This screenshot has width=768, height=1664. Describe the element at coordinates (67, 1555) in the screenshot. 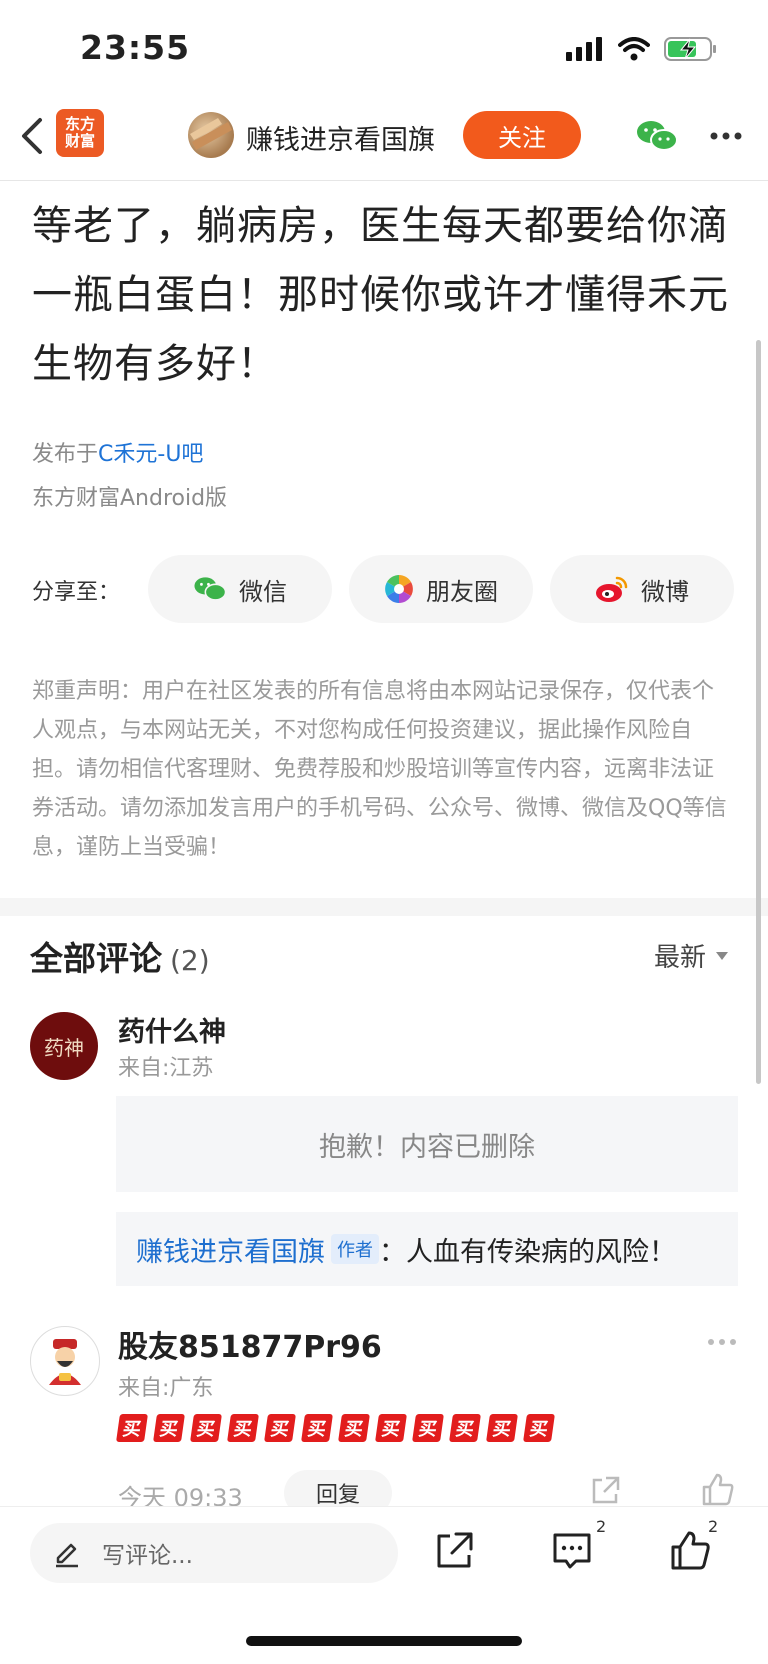

I see `pencil-icon` at that location.